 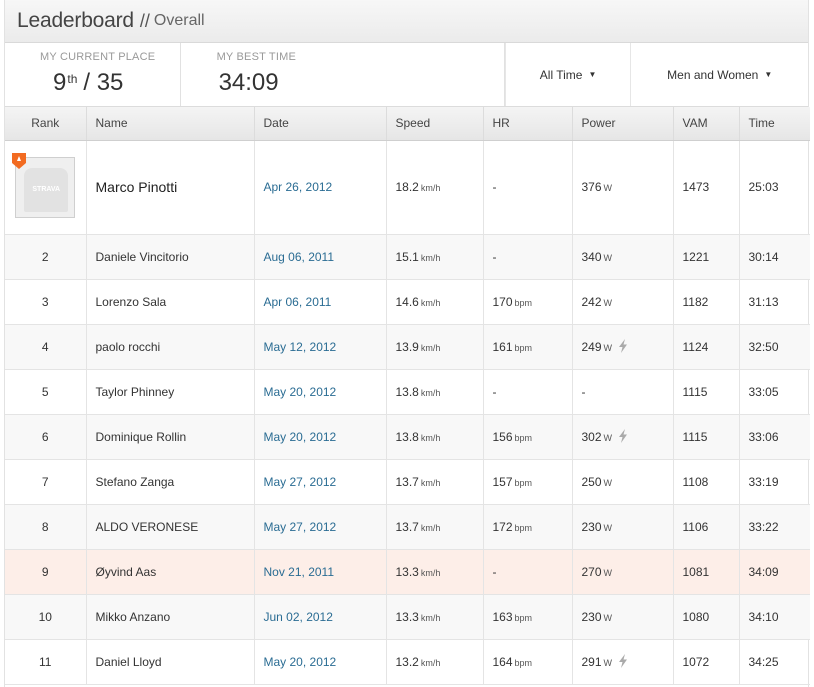 What do you see at coordinates (128, 347) in the screenshot?
I see `athlete-name-link: paolo rocchi` at bounding box center [128, 347].